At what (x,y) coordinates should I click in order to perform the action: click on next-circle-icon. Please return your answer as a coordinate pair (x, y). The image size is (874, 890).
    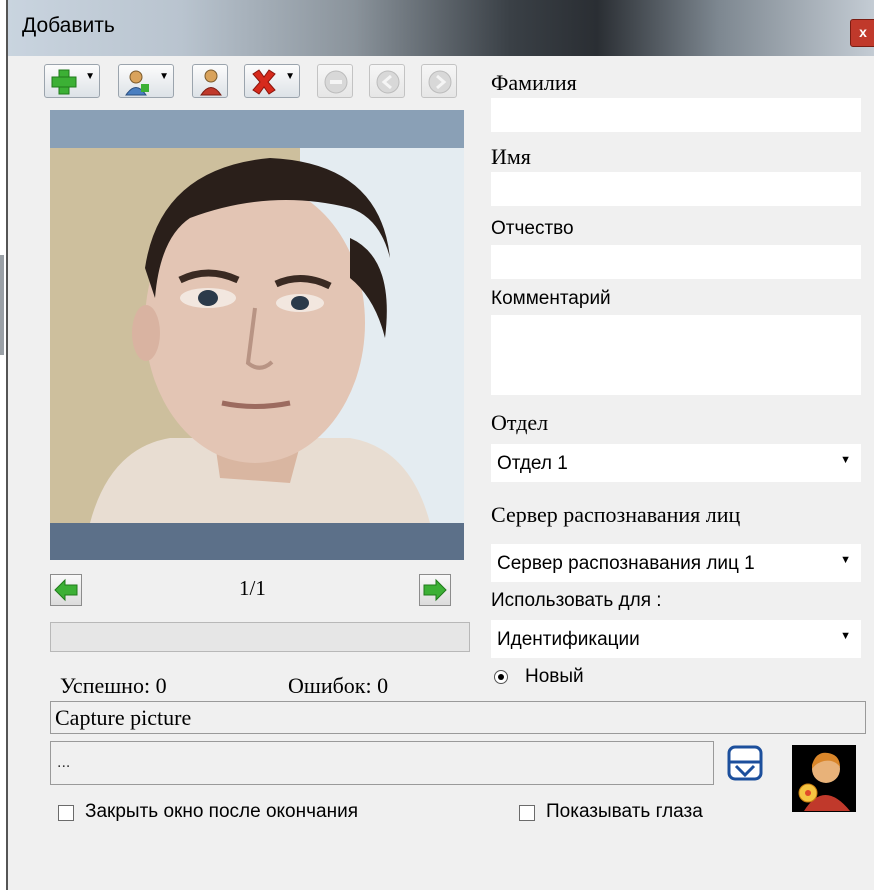
    Looking at the image, I should click on (440, 82).